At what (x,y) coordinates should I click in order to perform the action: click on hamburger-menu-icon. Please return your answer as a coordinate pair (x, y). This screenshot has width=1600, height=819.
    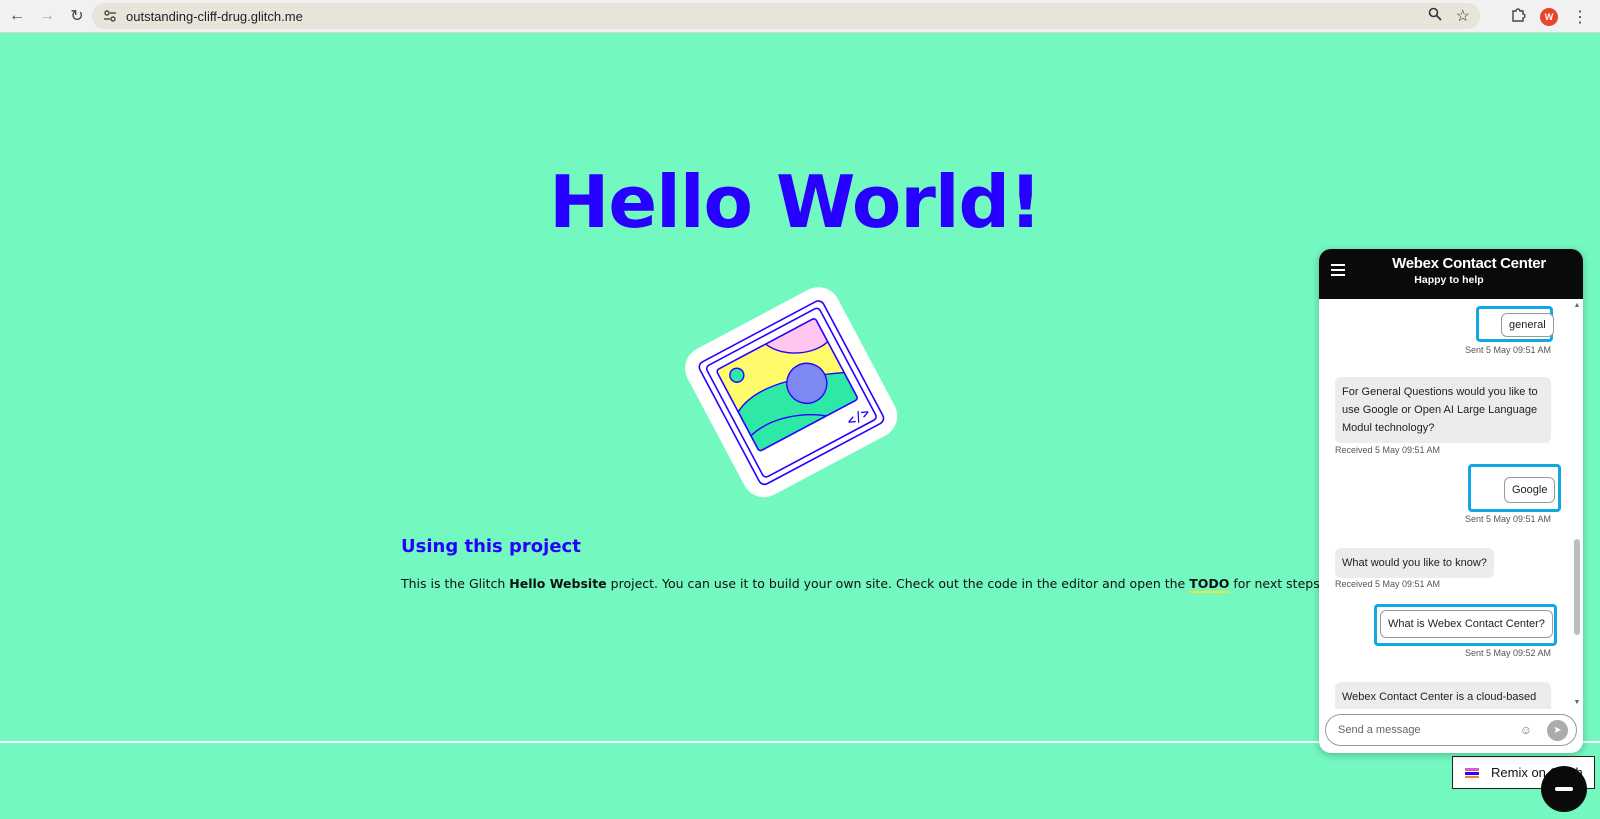
    Looking at the image, I should click on (1338, 270).